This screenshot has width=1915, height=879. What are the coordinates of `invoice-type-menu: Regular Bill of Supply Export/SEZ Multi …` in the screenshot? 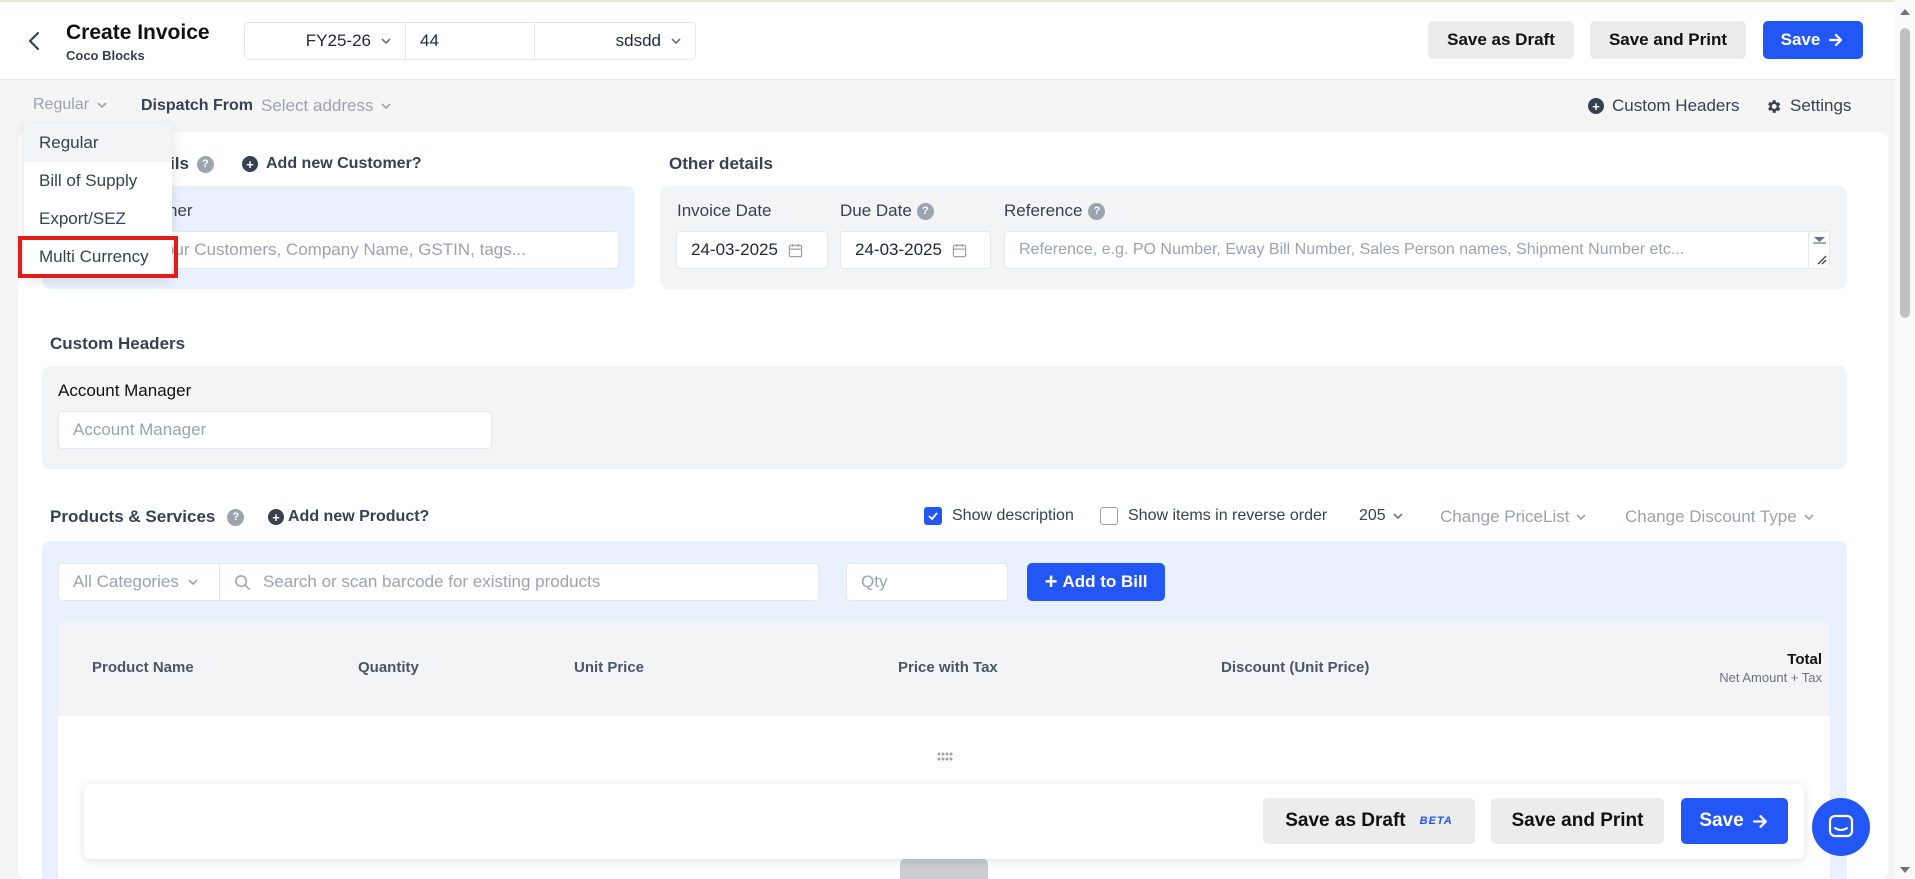 It's located at (98, 201).